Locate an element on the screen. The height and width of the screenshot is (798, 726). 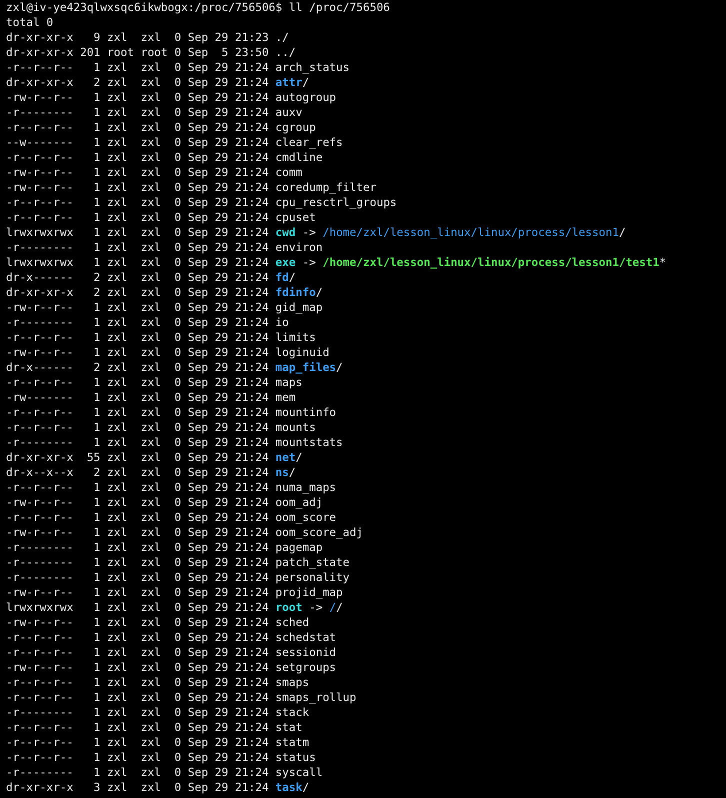
listing-line: -rw-r--r-- 1 zxl zxl 0 Sep 29 21:24 loginuid is located at coordinates (168, 352).